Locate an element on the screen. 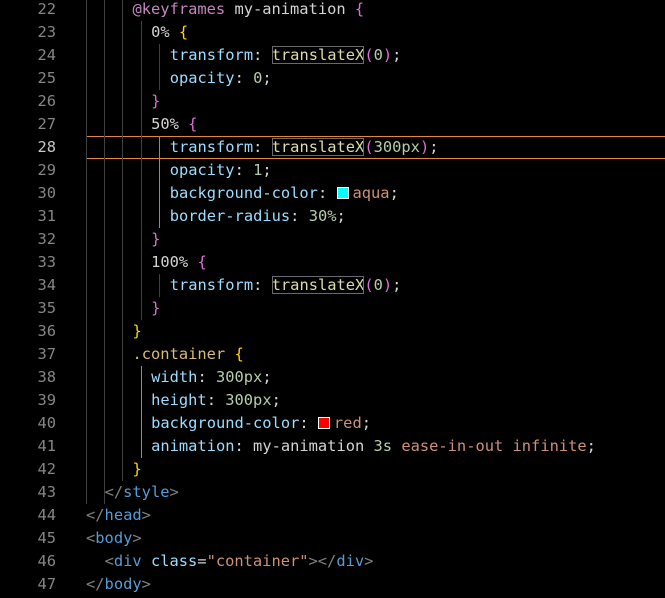 The width and height of the screenshot is (665, 598). code-line: 35} is located at coordinates (332, 308).